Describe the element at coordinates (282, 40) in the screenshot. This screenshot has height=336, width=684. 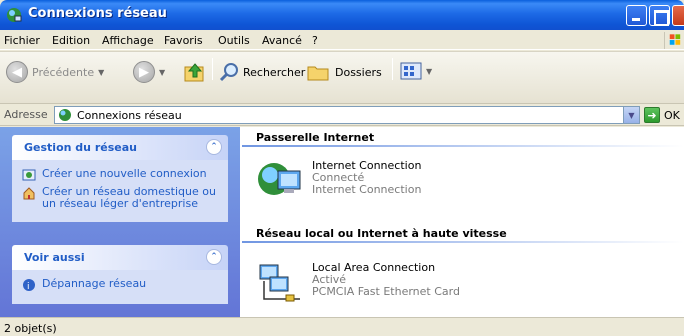
I see `menu-avance: Avancé` at that location.